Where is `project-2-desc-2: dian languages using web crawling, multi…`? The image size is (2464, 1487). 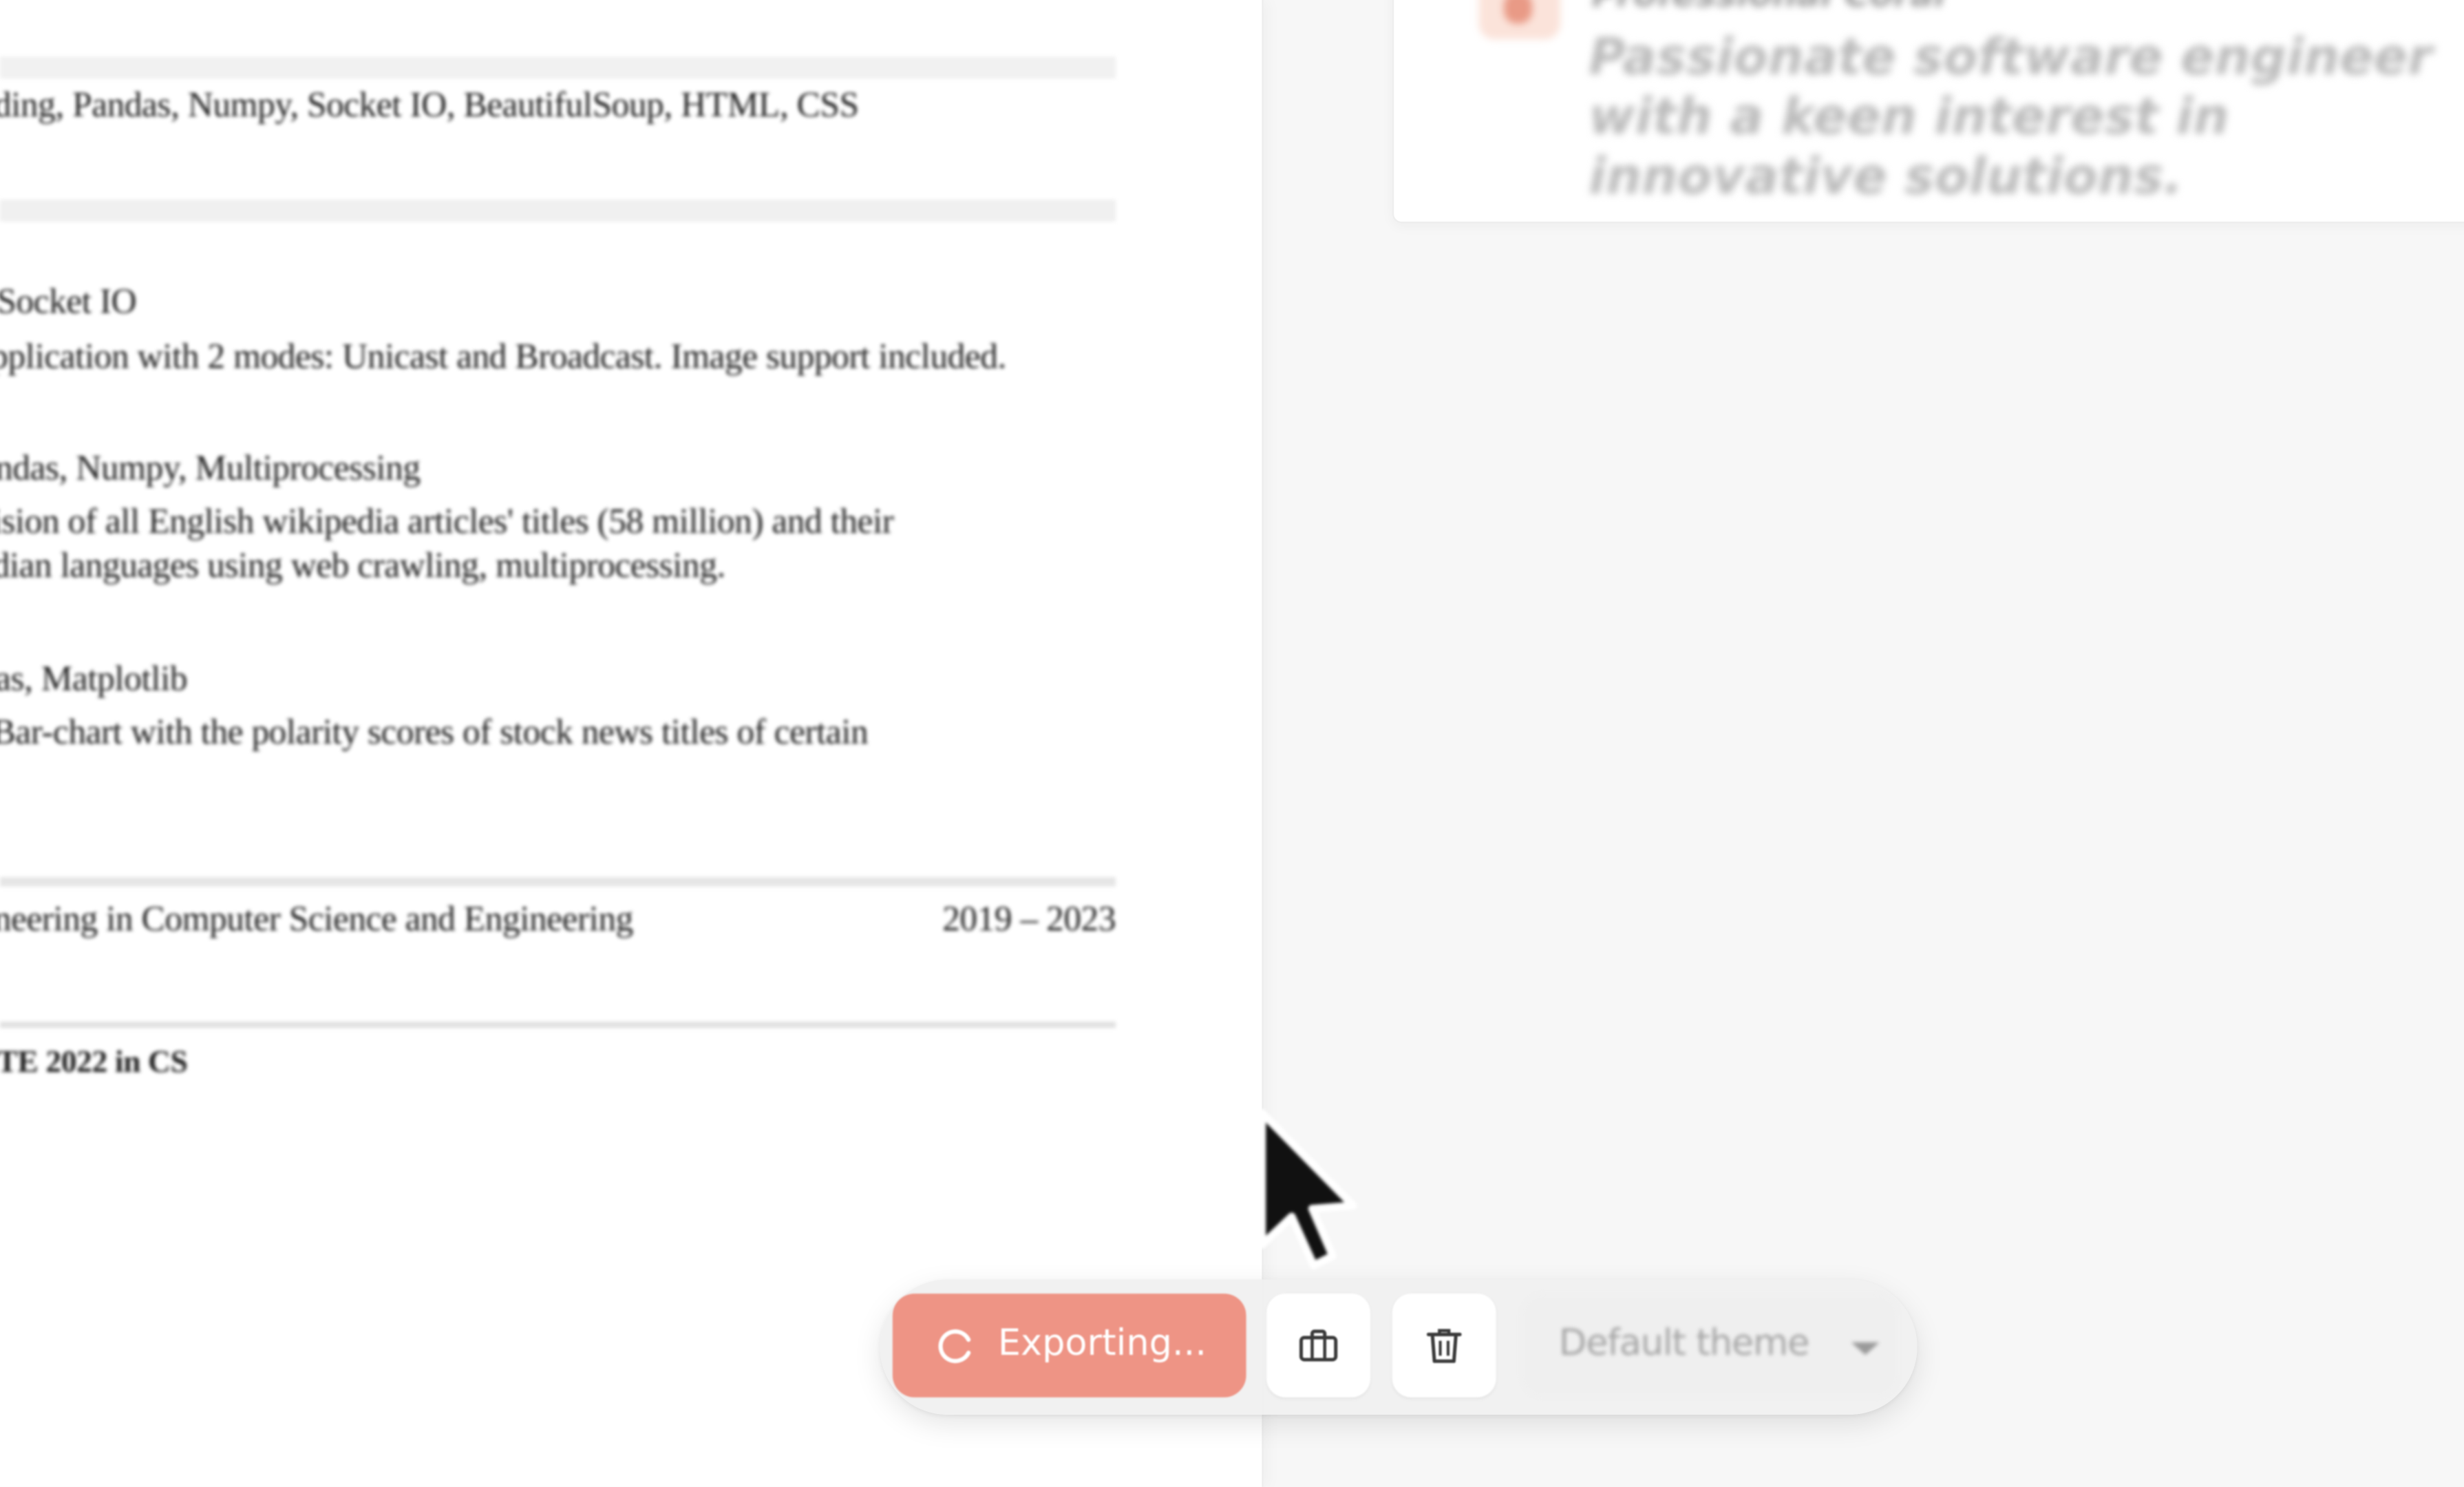 project-2-desc-2: dian languages using web crawling, multi… is located at coordinates (362, 565).